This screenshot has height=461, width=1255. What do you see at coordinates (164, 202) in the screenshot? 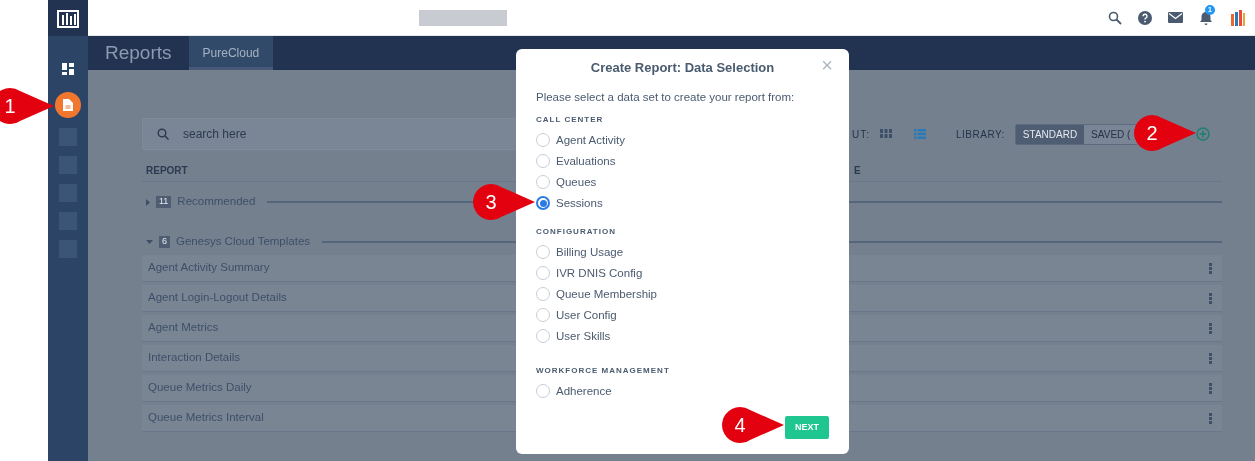
I see `count-badge: 11` at bounding box center [164, 202].